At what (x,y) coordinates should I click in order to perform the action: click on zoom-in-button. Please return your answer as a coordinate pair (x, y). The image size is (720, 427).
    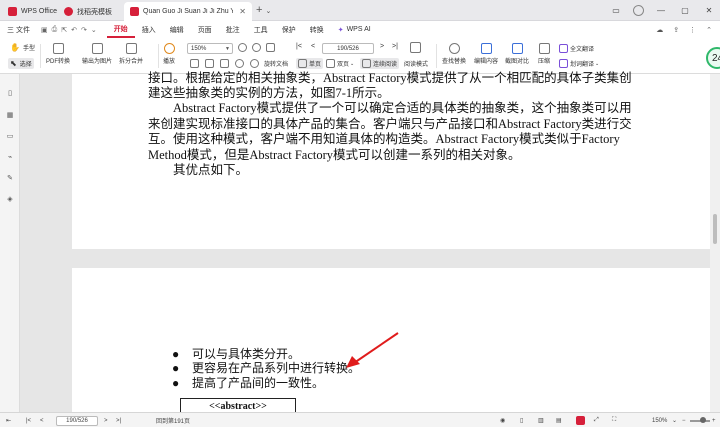
    Looking at the image, I should click on (256, 47).